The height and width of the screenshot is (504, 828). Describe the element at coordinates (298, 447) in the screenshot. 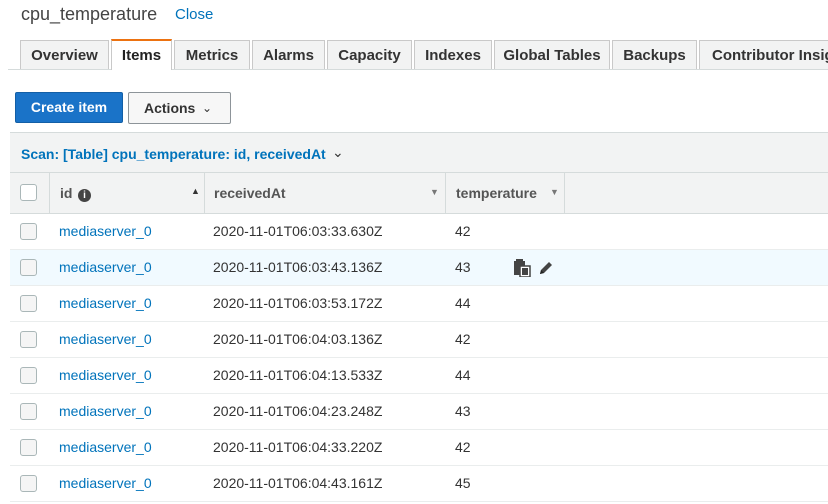

I see `cell-receivedat: 2020-11-01T06:04:33.220Z` at that location.